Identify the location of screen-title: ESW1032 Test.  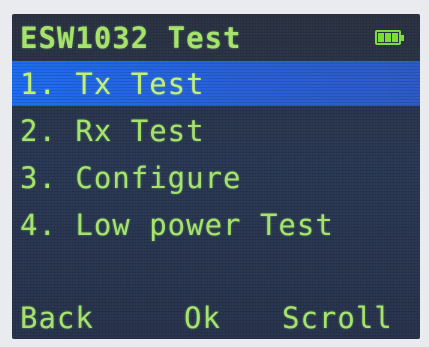
(131, 38).